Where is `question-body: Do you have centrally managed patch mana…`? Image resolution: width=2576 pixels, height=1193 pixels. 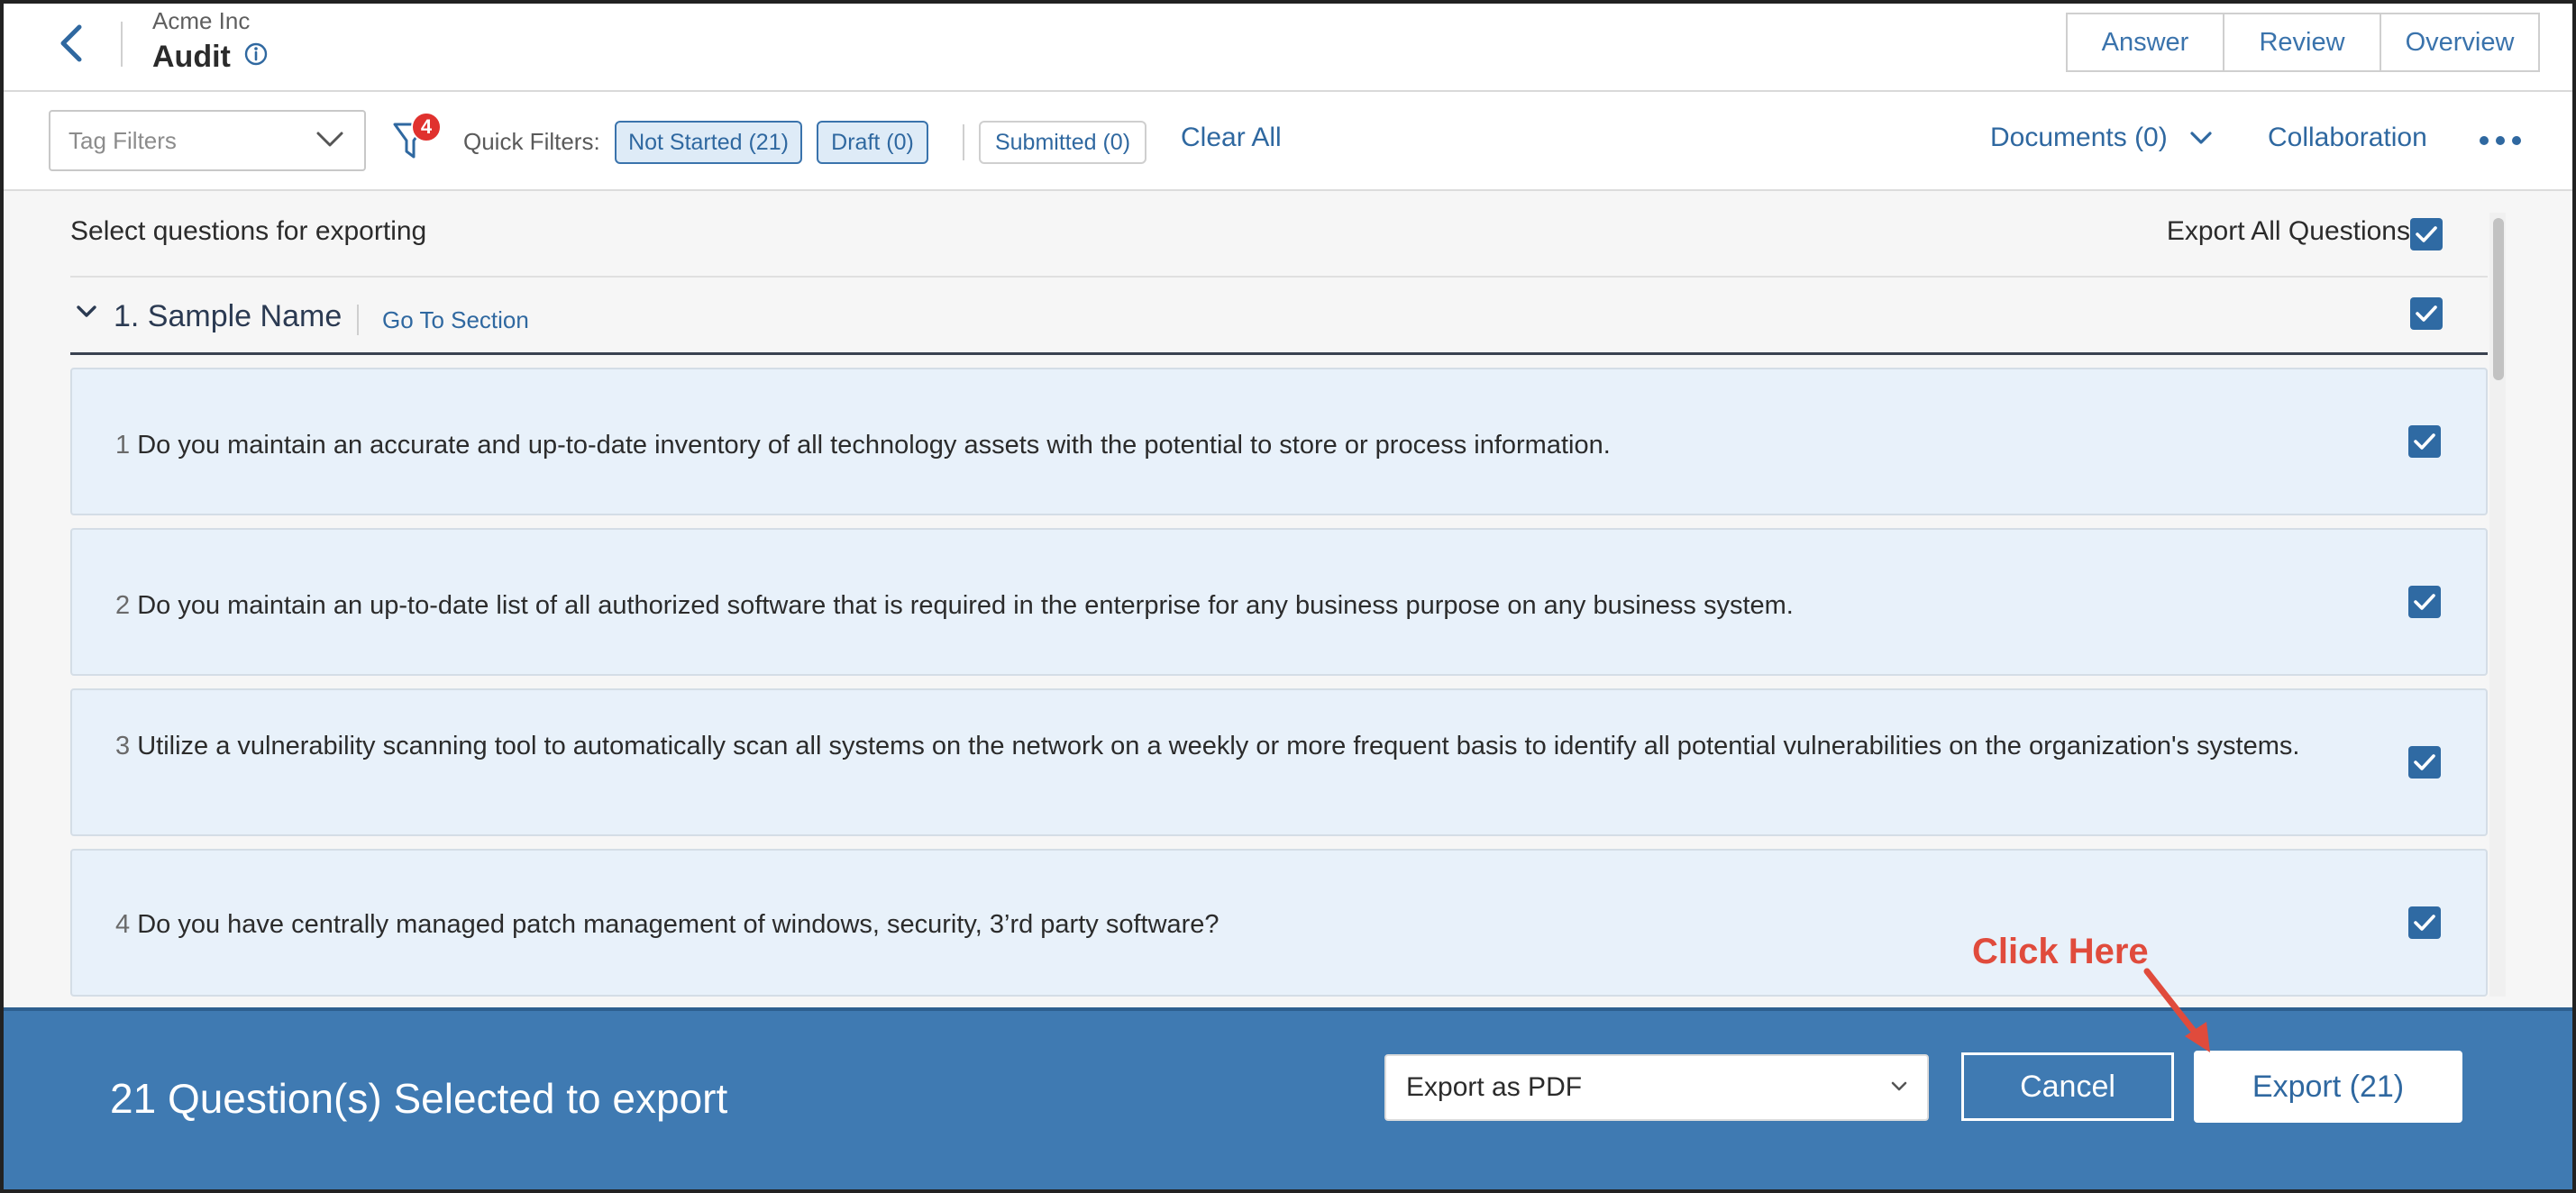
question-body: Do you have centrally managed patch mana… is located at coordinates (678, 924).